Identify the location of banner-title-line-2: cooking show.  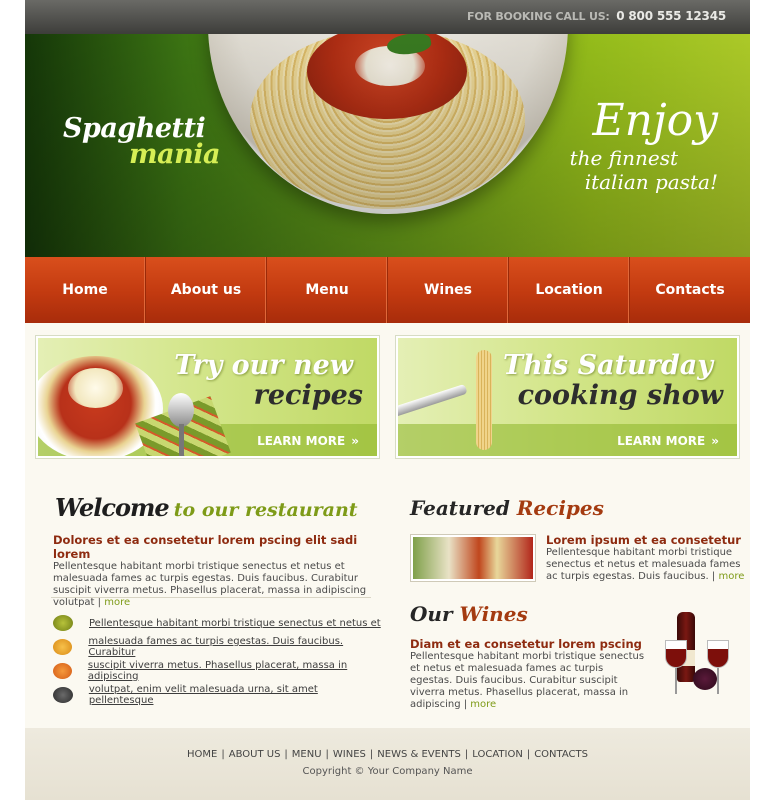
(620, 395).